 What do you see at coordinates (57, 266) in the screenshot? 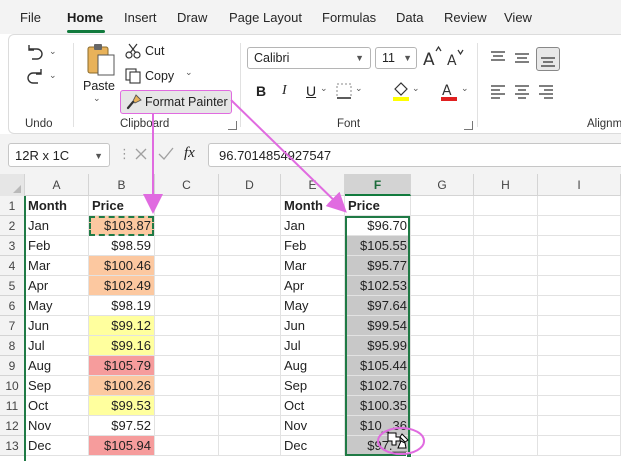
I see `month-cell: Mar` at bounding box center [57, 266].